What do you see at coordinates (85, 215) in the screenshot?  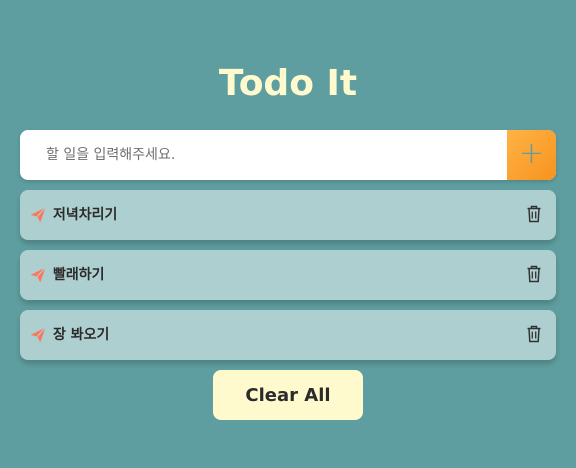 I see `todo-text: 저녁차리기` at bounding box center [85, 215].